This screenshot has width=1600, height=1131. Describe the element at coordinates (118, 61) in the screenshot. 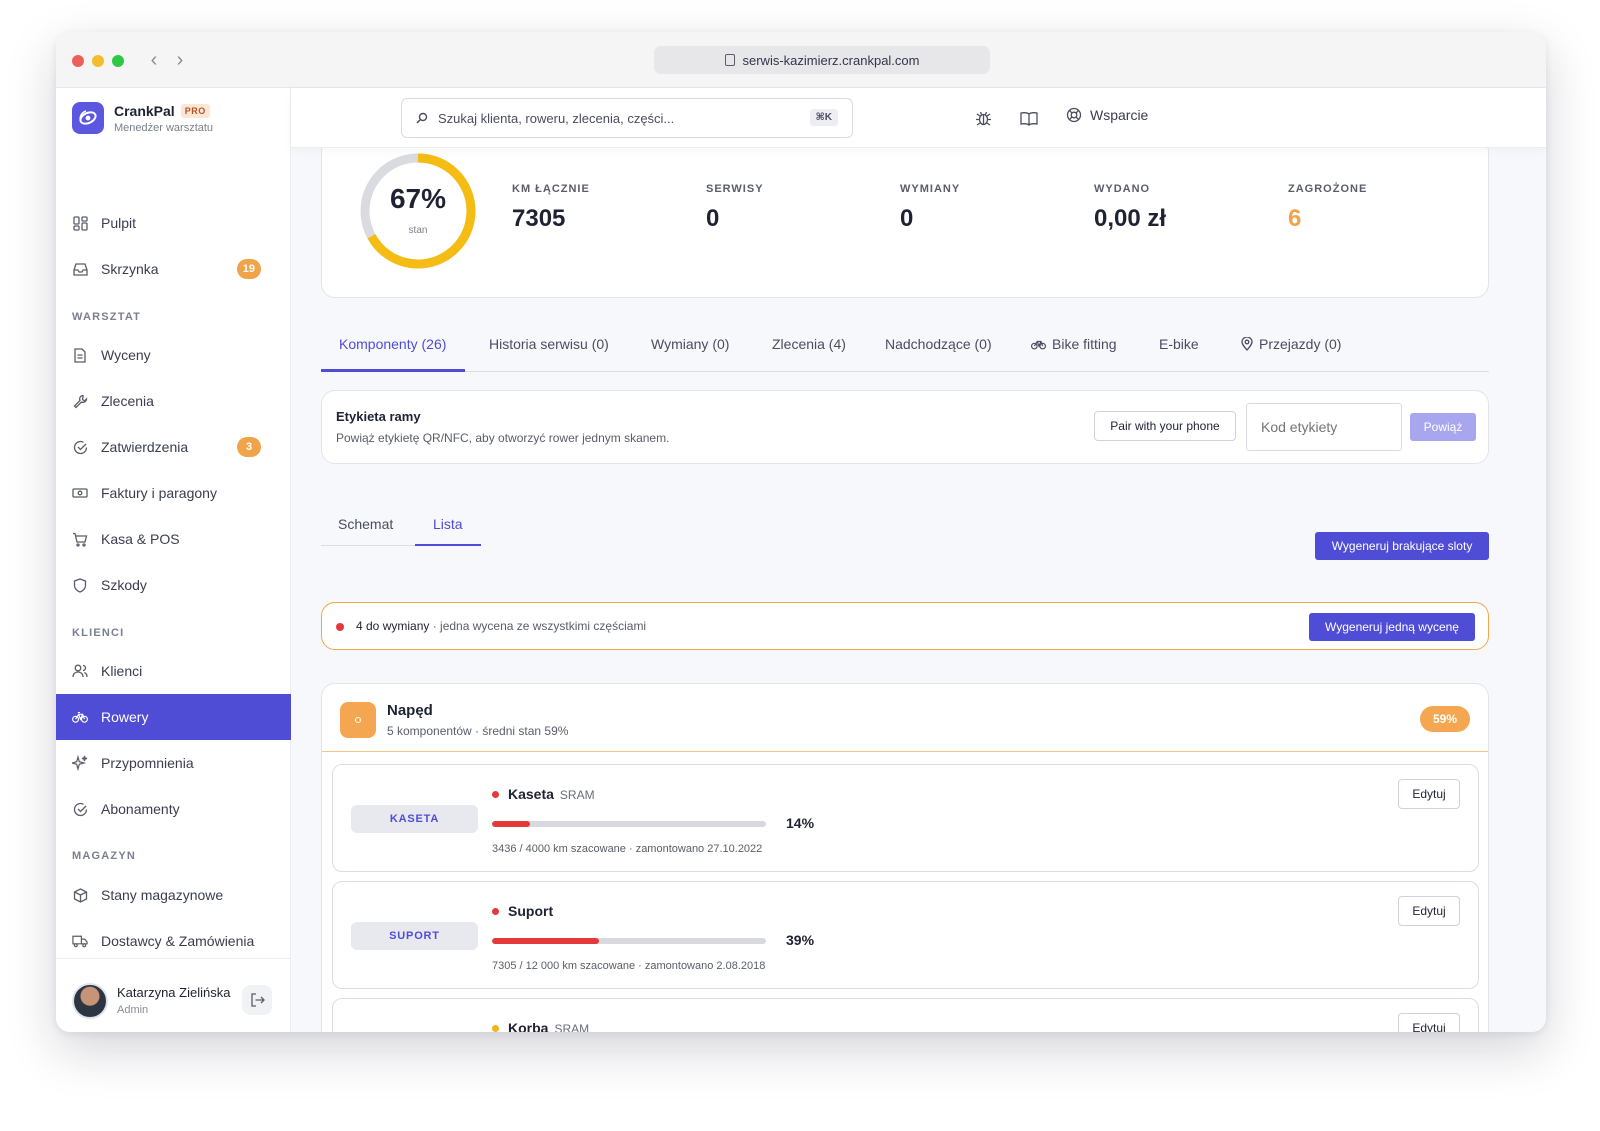

I see `maximize-window-button` at that location.